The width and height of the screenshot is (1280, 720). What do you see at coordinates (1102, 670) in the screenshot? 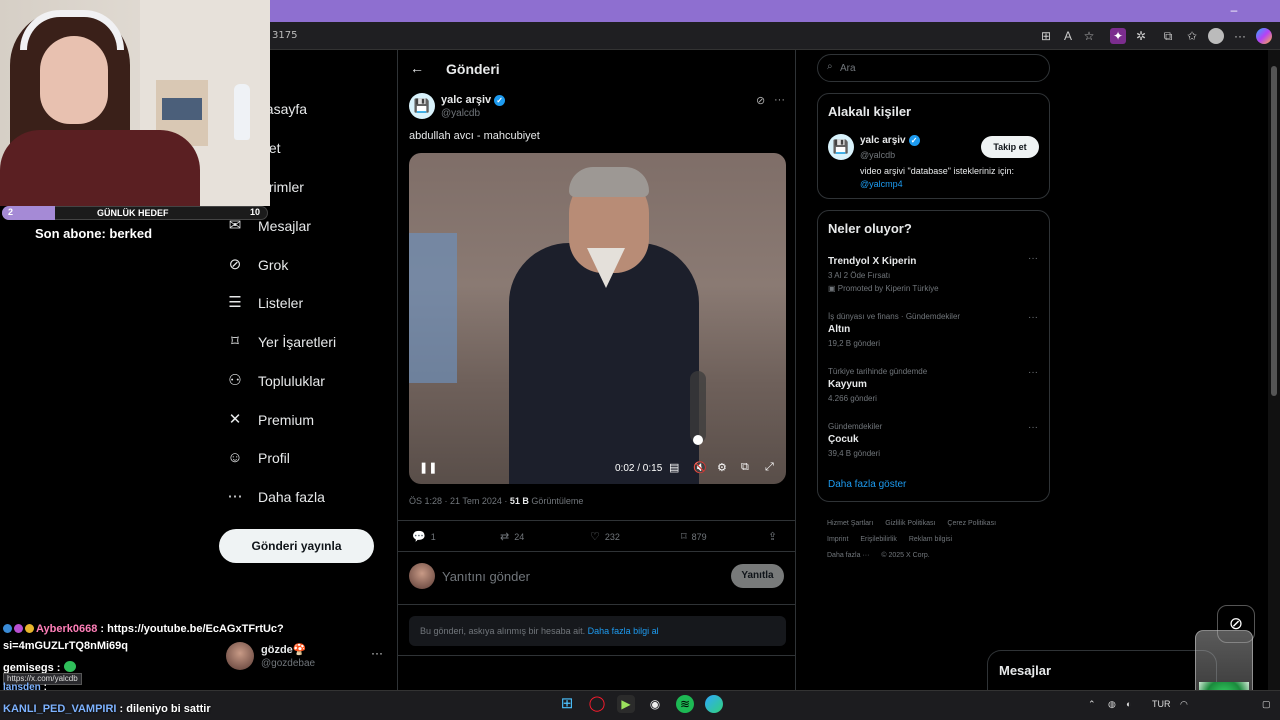
I see `messages-drawer: Mesajlar` at bounding box center [1102, 670].